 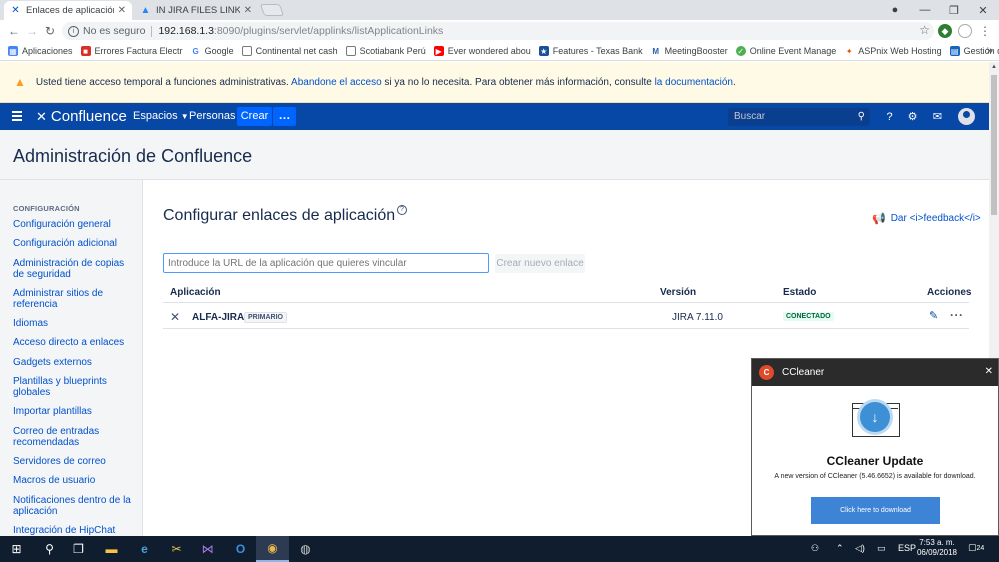 I want to click on nav-espacios: Espacios ▼, so click(x=161, y=116).